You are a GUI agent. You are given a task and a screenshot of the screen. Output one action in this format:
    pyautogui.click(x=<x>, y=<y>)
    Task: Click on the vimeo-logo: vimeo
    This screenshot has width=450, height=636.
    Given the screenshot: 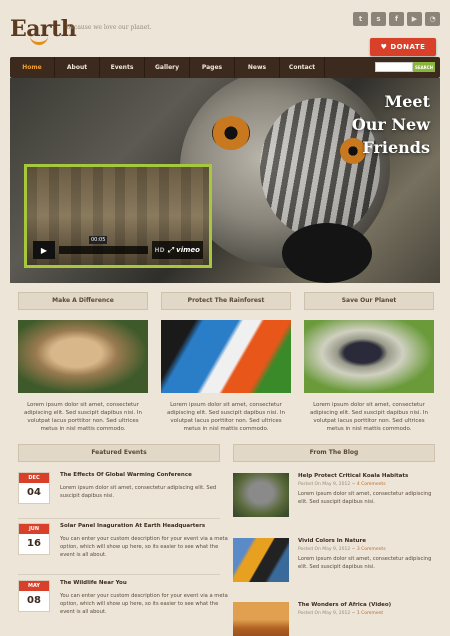 What is the action you would take?
    pyautogui.click(x=188, y=250)
    